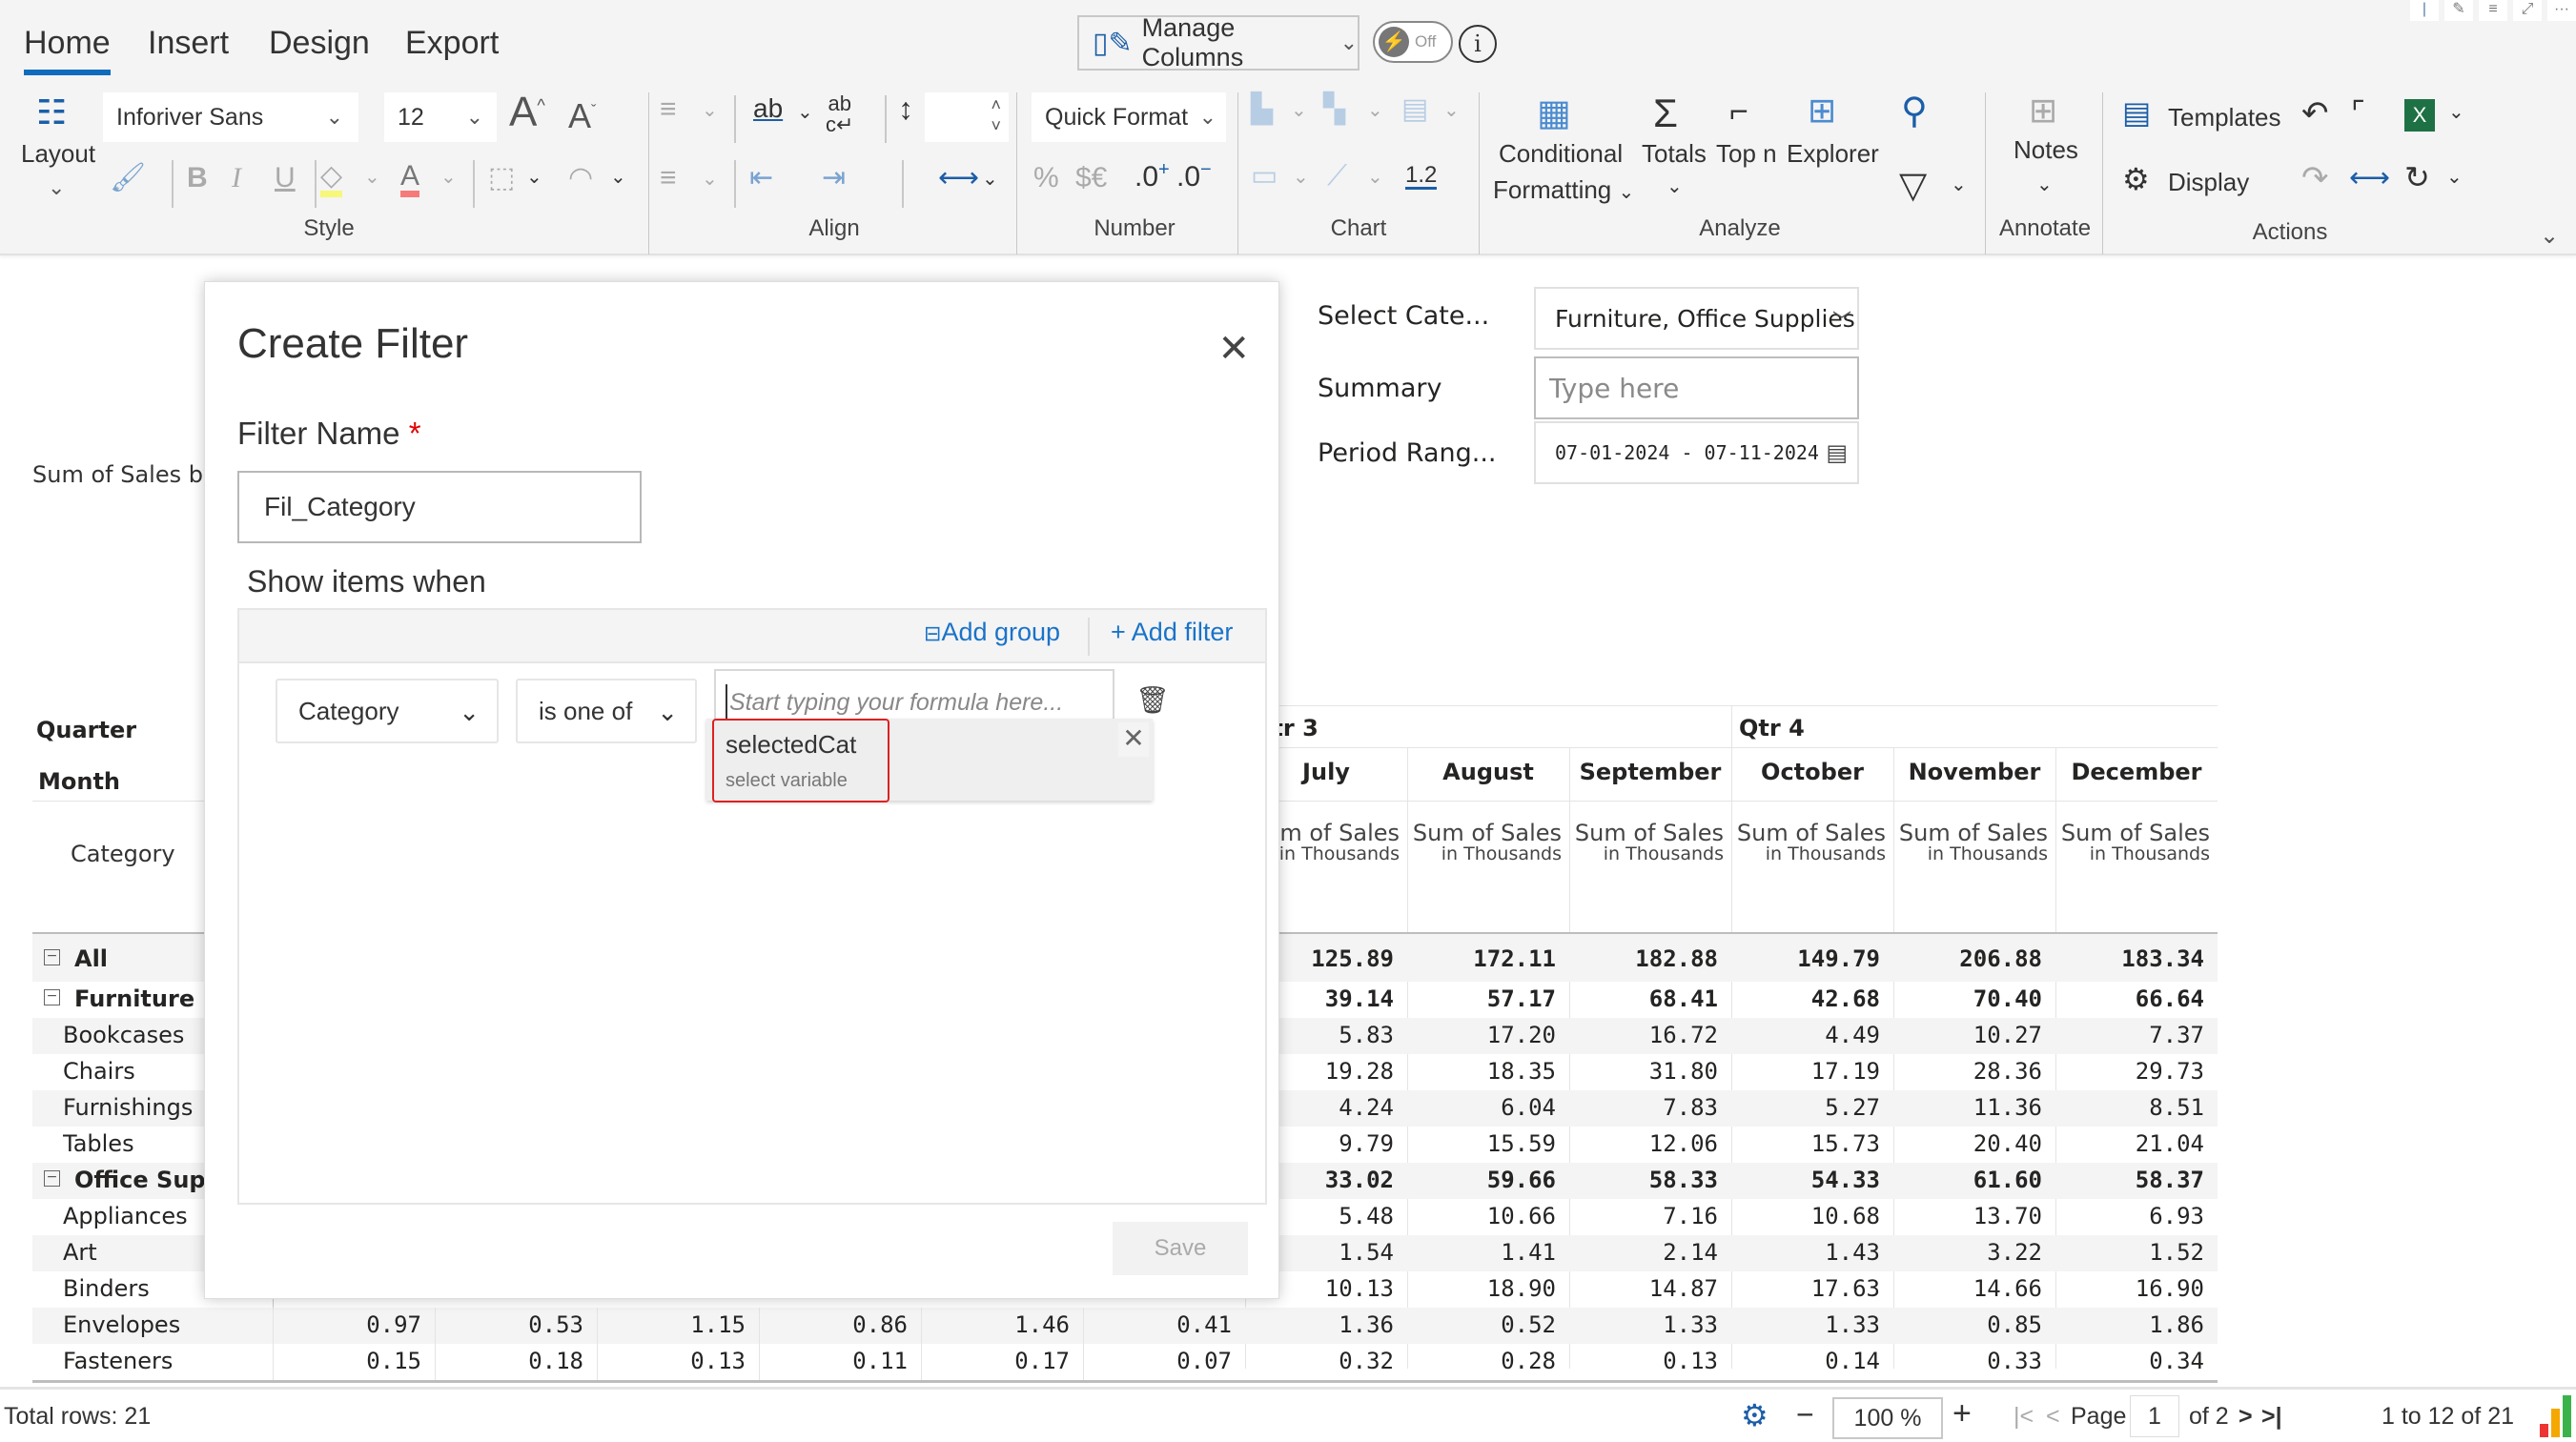 The height and width of the screenshot is (1442, 2576). Describe the element at coordinates (1415, 109) in the screenshot. I see `variance-chart-icon: ▤` at that location.